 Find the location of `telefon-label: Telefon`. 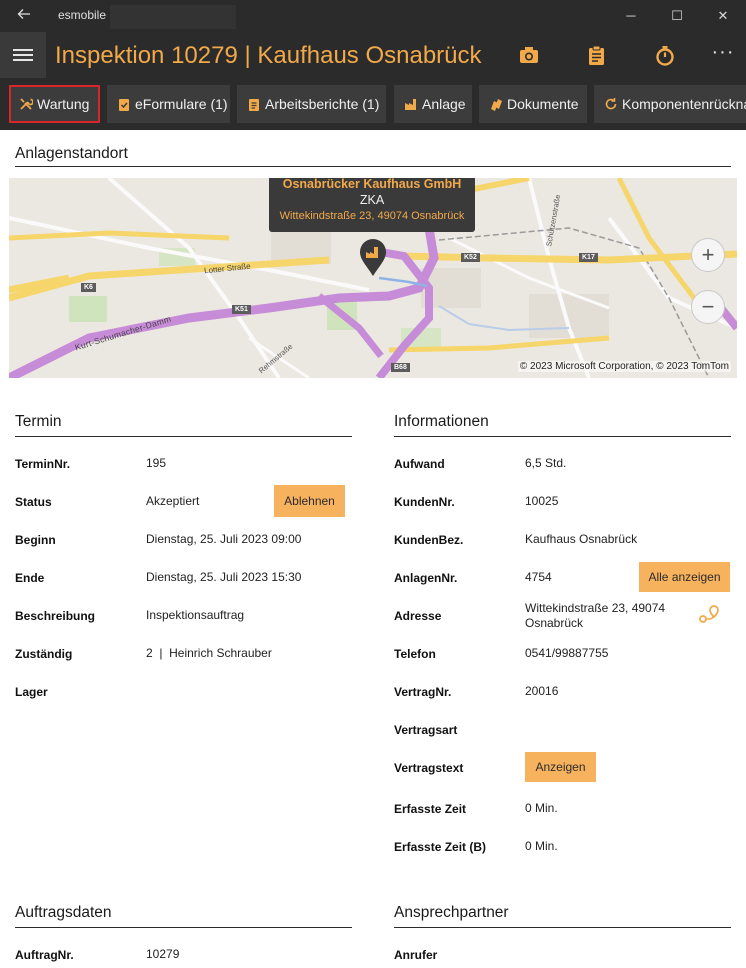

telefon-label: Telefon is located at coordinates (415, 654).